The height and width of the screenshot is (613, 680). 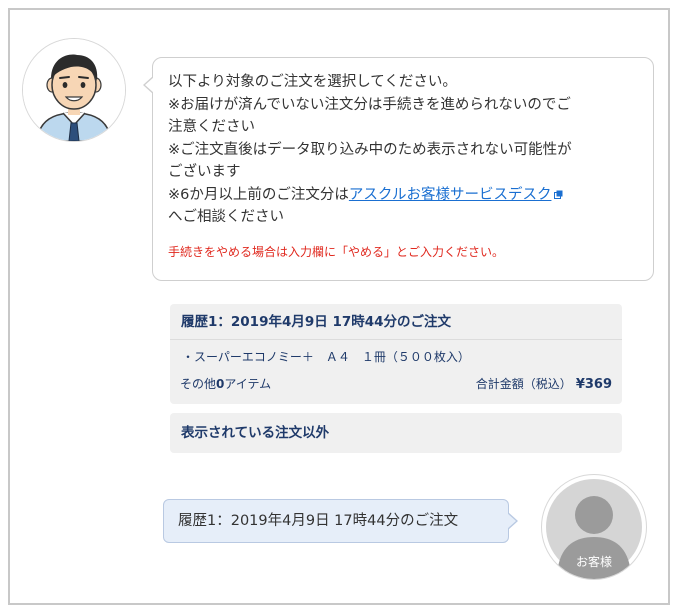 What do you see at coordinates (318, 521) in the screenshot?
I see `user-reply-text: 履歴1：2019年4月9日 17時44分のご注文` at bounding box center [318, 521].